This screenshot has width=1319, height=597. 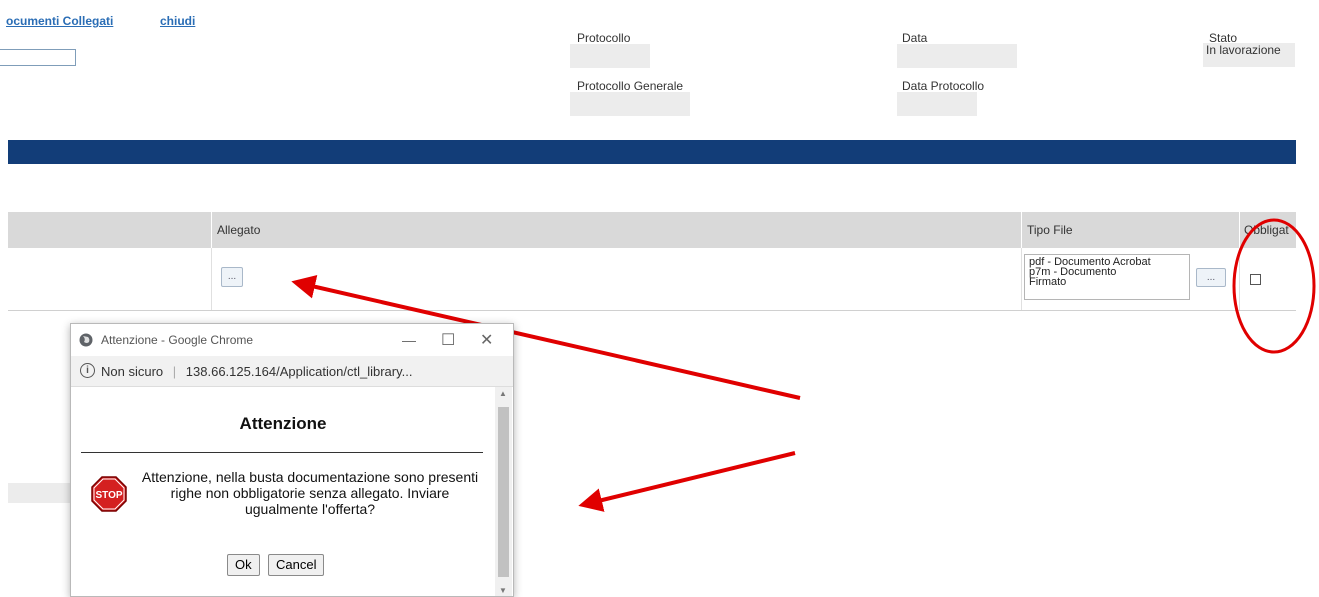 I want to click on red-arrow-annotation, so click(x=687, y=481).